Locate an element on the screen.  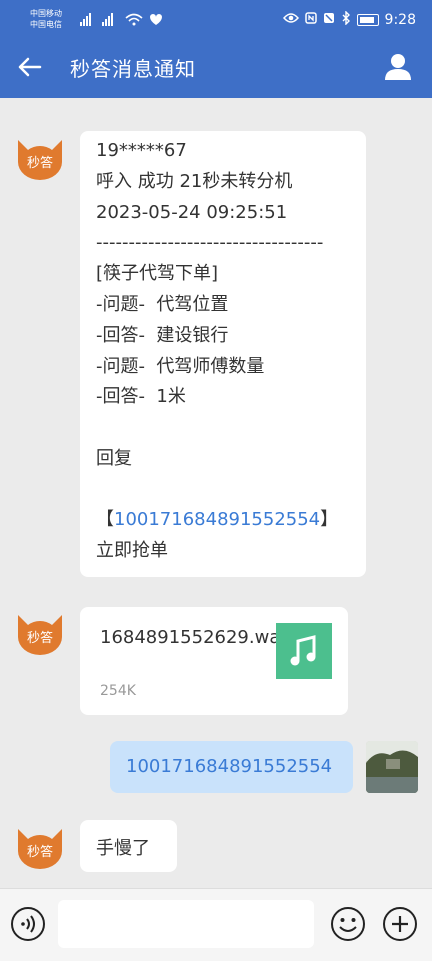
page-title: 秒答消息通知 is located at coordinates (133, 69).